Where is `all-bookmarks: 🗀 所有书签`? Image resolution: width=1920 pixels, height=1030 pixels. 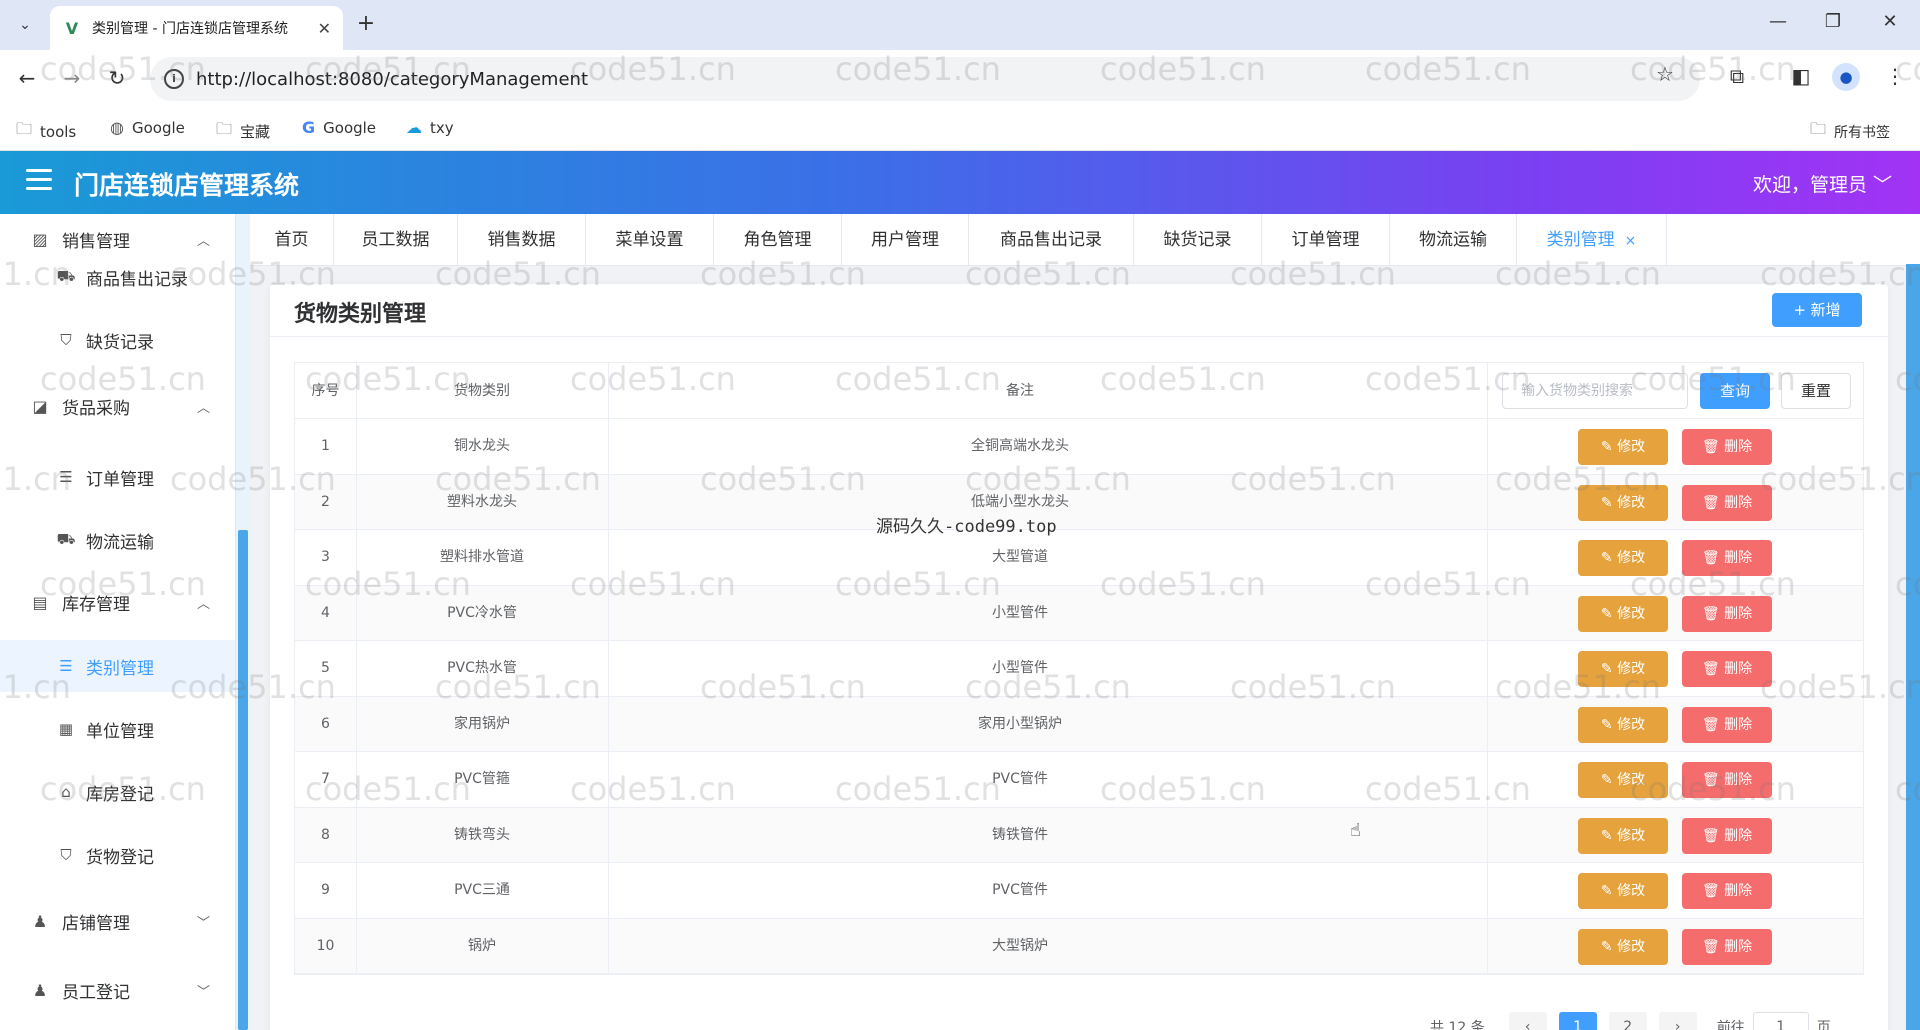
all-bookmarks: 🗀 所有书签 is located at coordinates (1850, 131).